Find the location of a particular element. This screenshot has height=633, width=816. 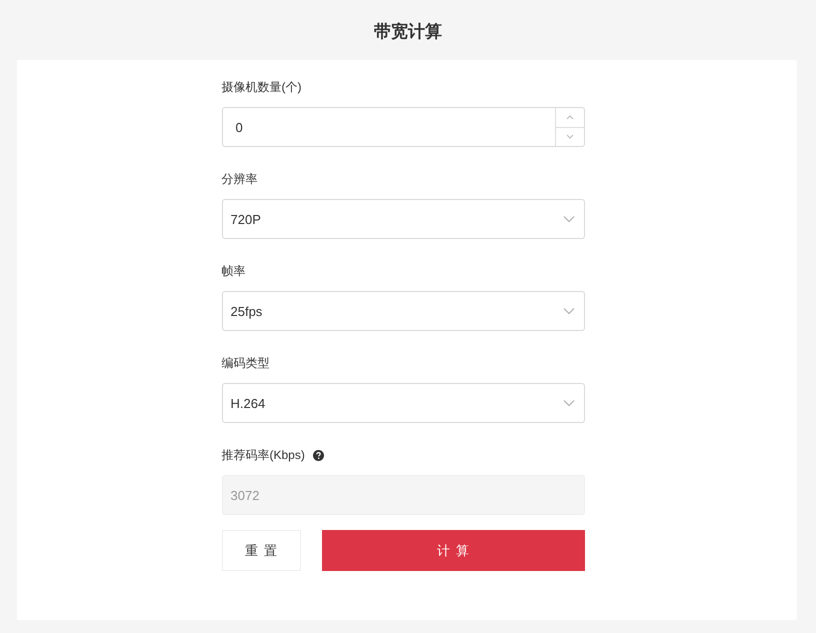

reset-button: 重置 is located at coordinates (261, 550).